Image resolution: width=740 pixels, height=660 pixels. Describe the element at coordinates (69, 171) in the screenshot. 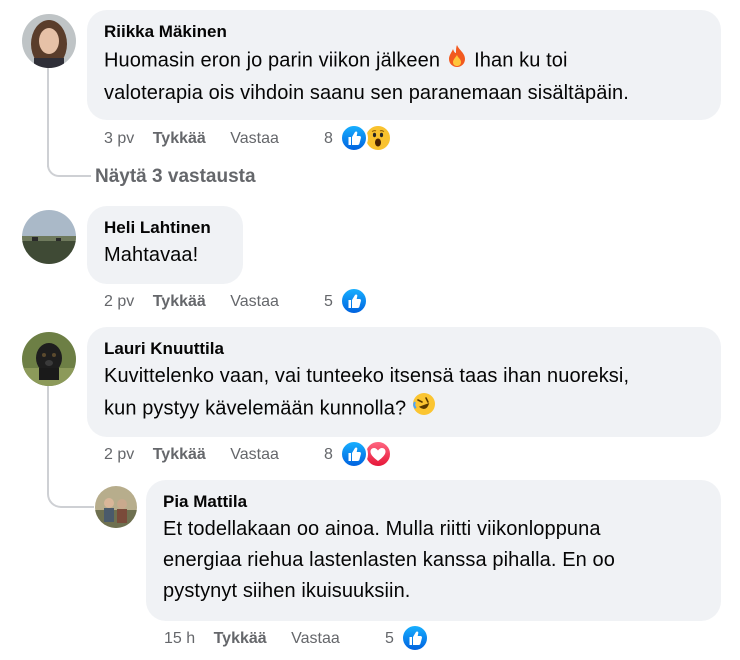

I see `thread-line-riikka-curve` at that location.